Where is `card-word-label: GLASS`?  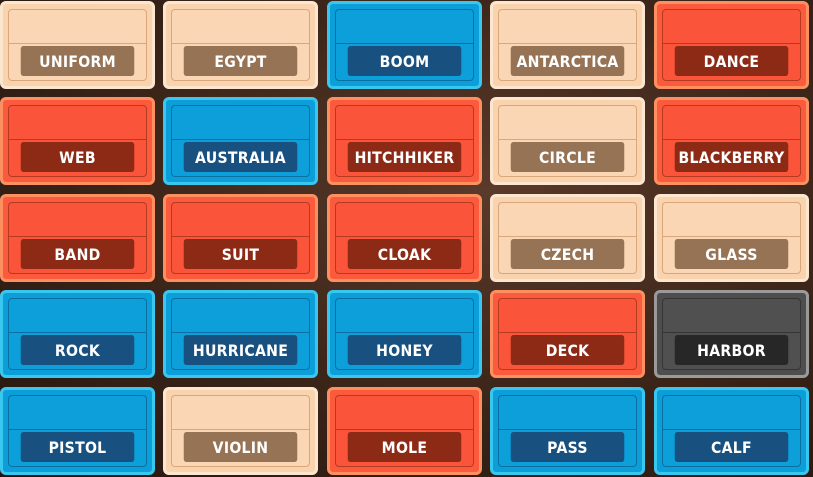 card-word-label: GLASS is located at coordinates (731, 254).